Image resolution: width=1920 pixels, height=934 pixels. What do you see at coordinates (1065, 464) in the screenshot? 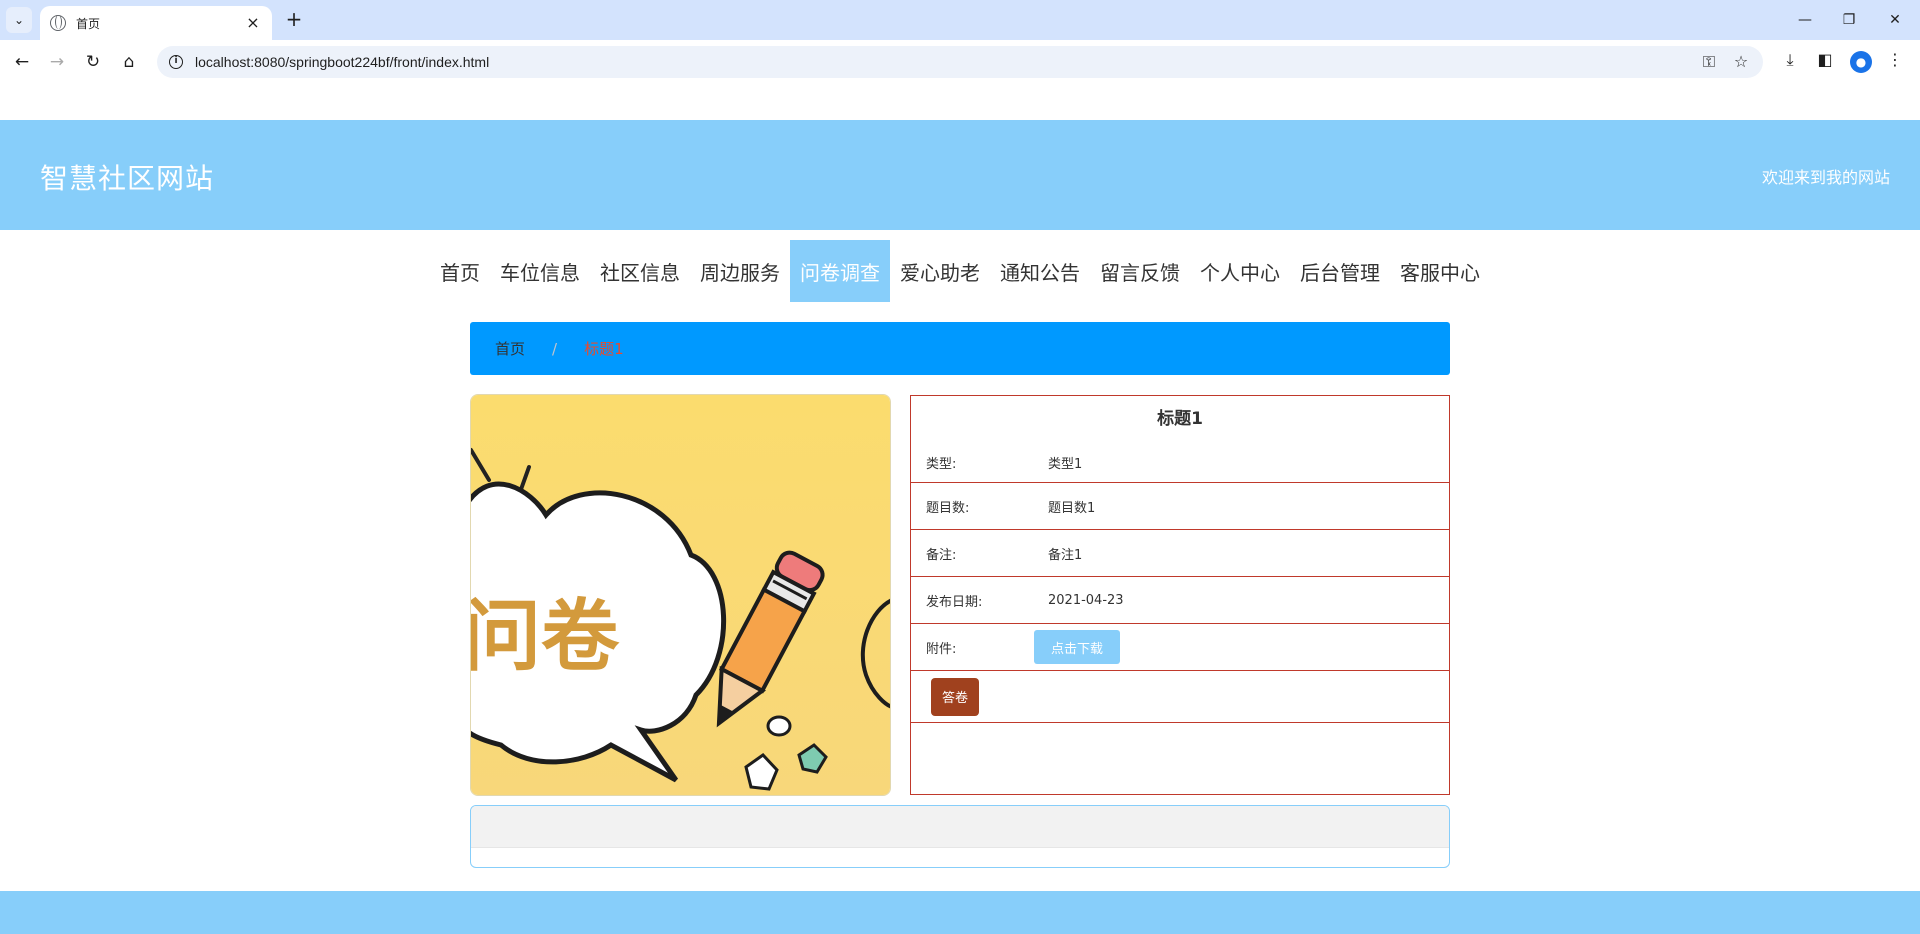
I see `type-value: 类型1` at bounding box center [1065, 464].